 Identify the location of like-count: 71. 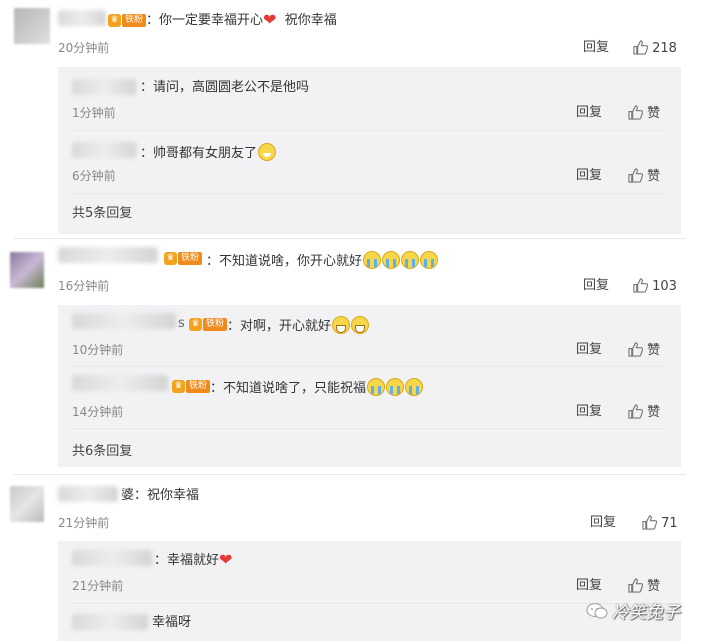
(669, 523).